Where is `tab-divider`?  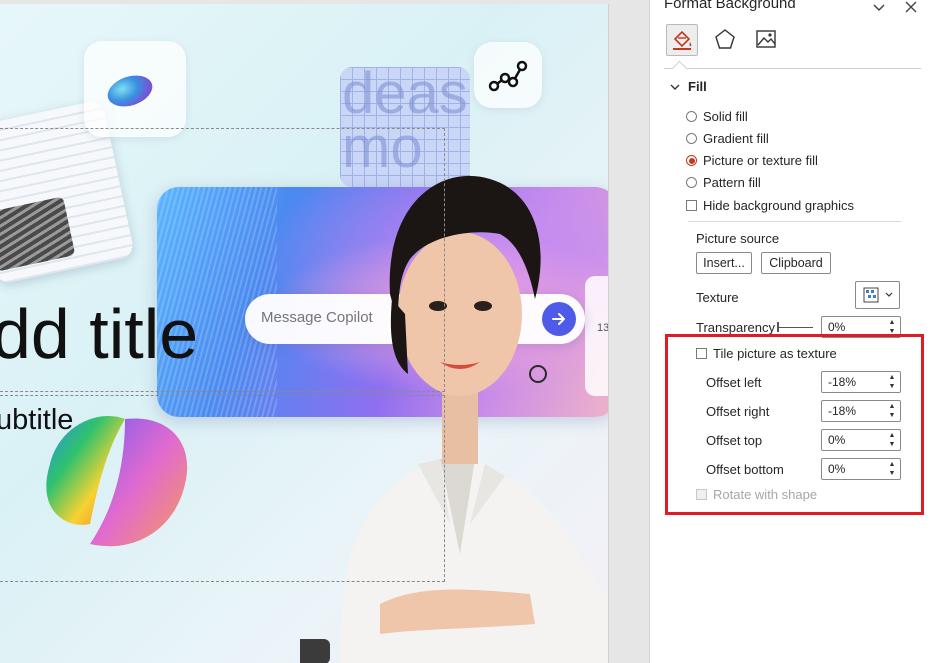
tab-divider is located at coordinates (792, 68).